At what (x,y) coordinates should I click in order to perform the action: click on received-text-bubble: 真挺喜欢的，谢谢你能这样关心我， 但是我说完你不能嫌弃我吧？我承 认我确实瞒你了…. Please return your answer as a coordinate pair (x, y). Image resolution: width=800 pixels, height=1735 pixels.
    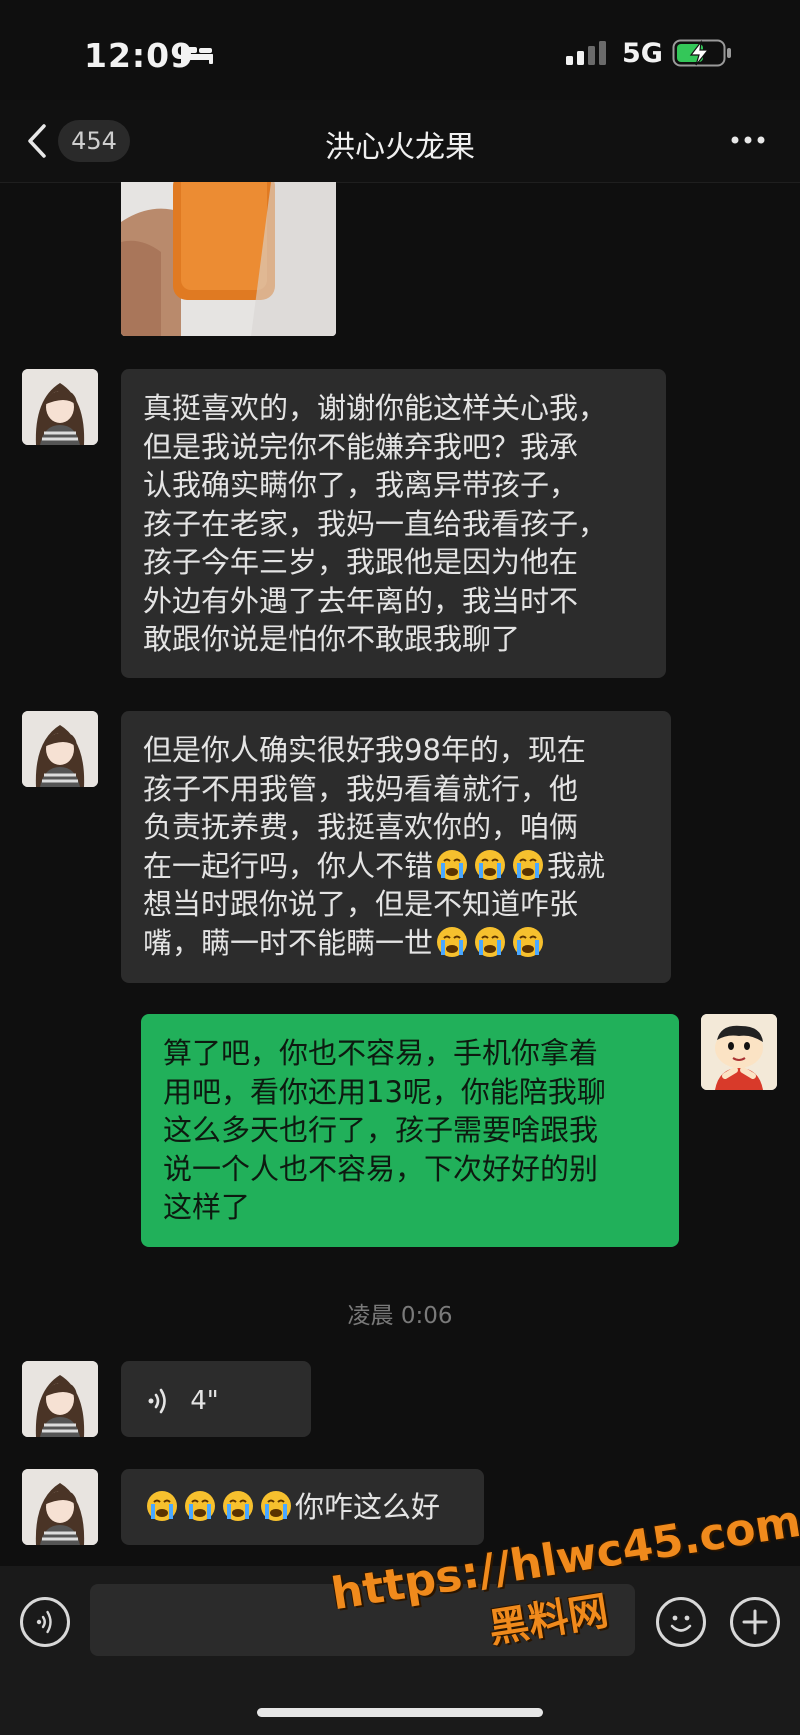
    Looking at the image, I should click on (393, 523).